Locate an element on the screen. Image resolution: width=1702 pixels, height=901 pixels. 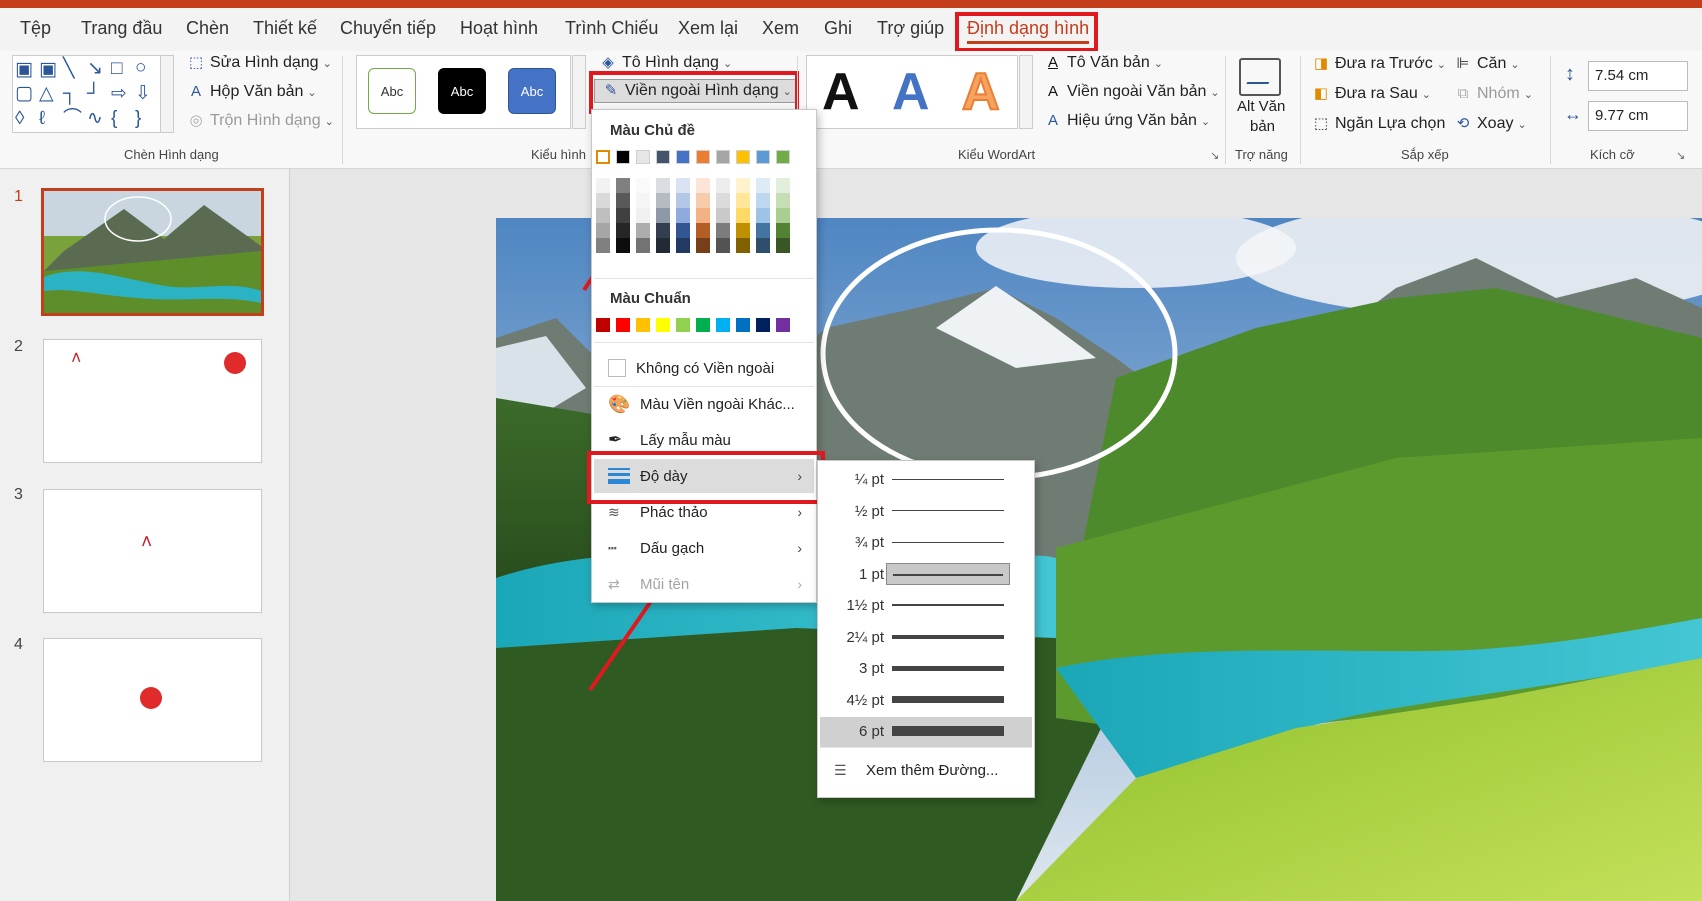
line-shape-icon: ╲ is located at coordinates (68, 68).